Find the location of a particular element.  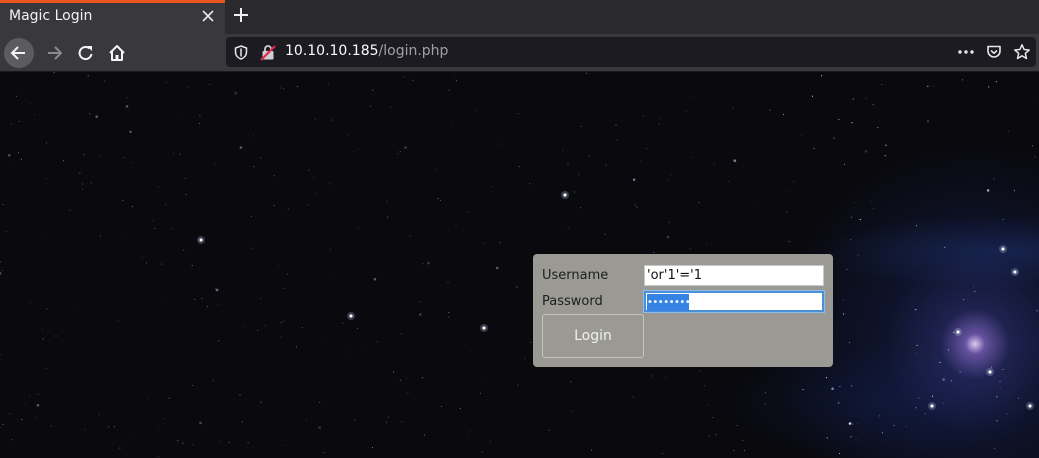

url-path: /login.php is located at coordinates (413, 51).